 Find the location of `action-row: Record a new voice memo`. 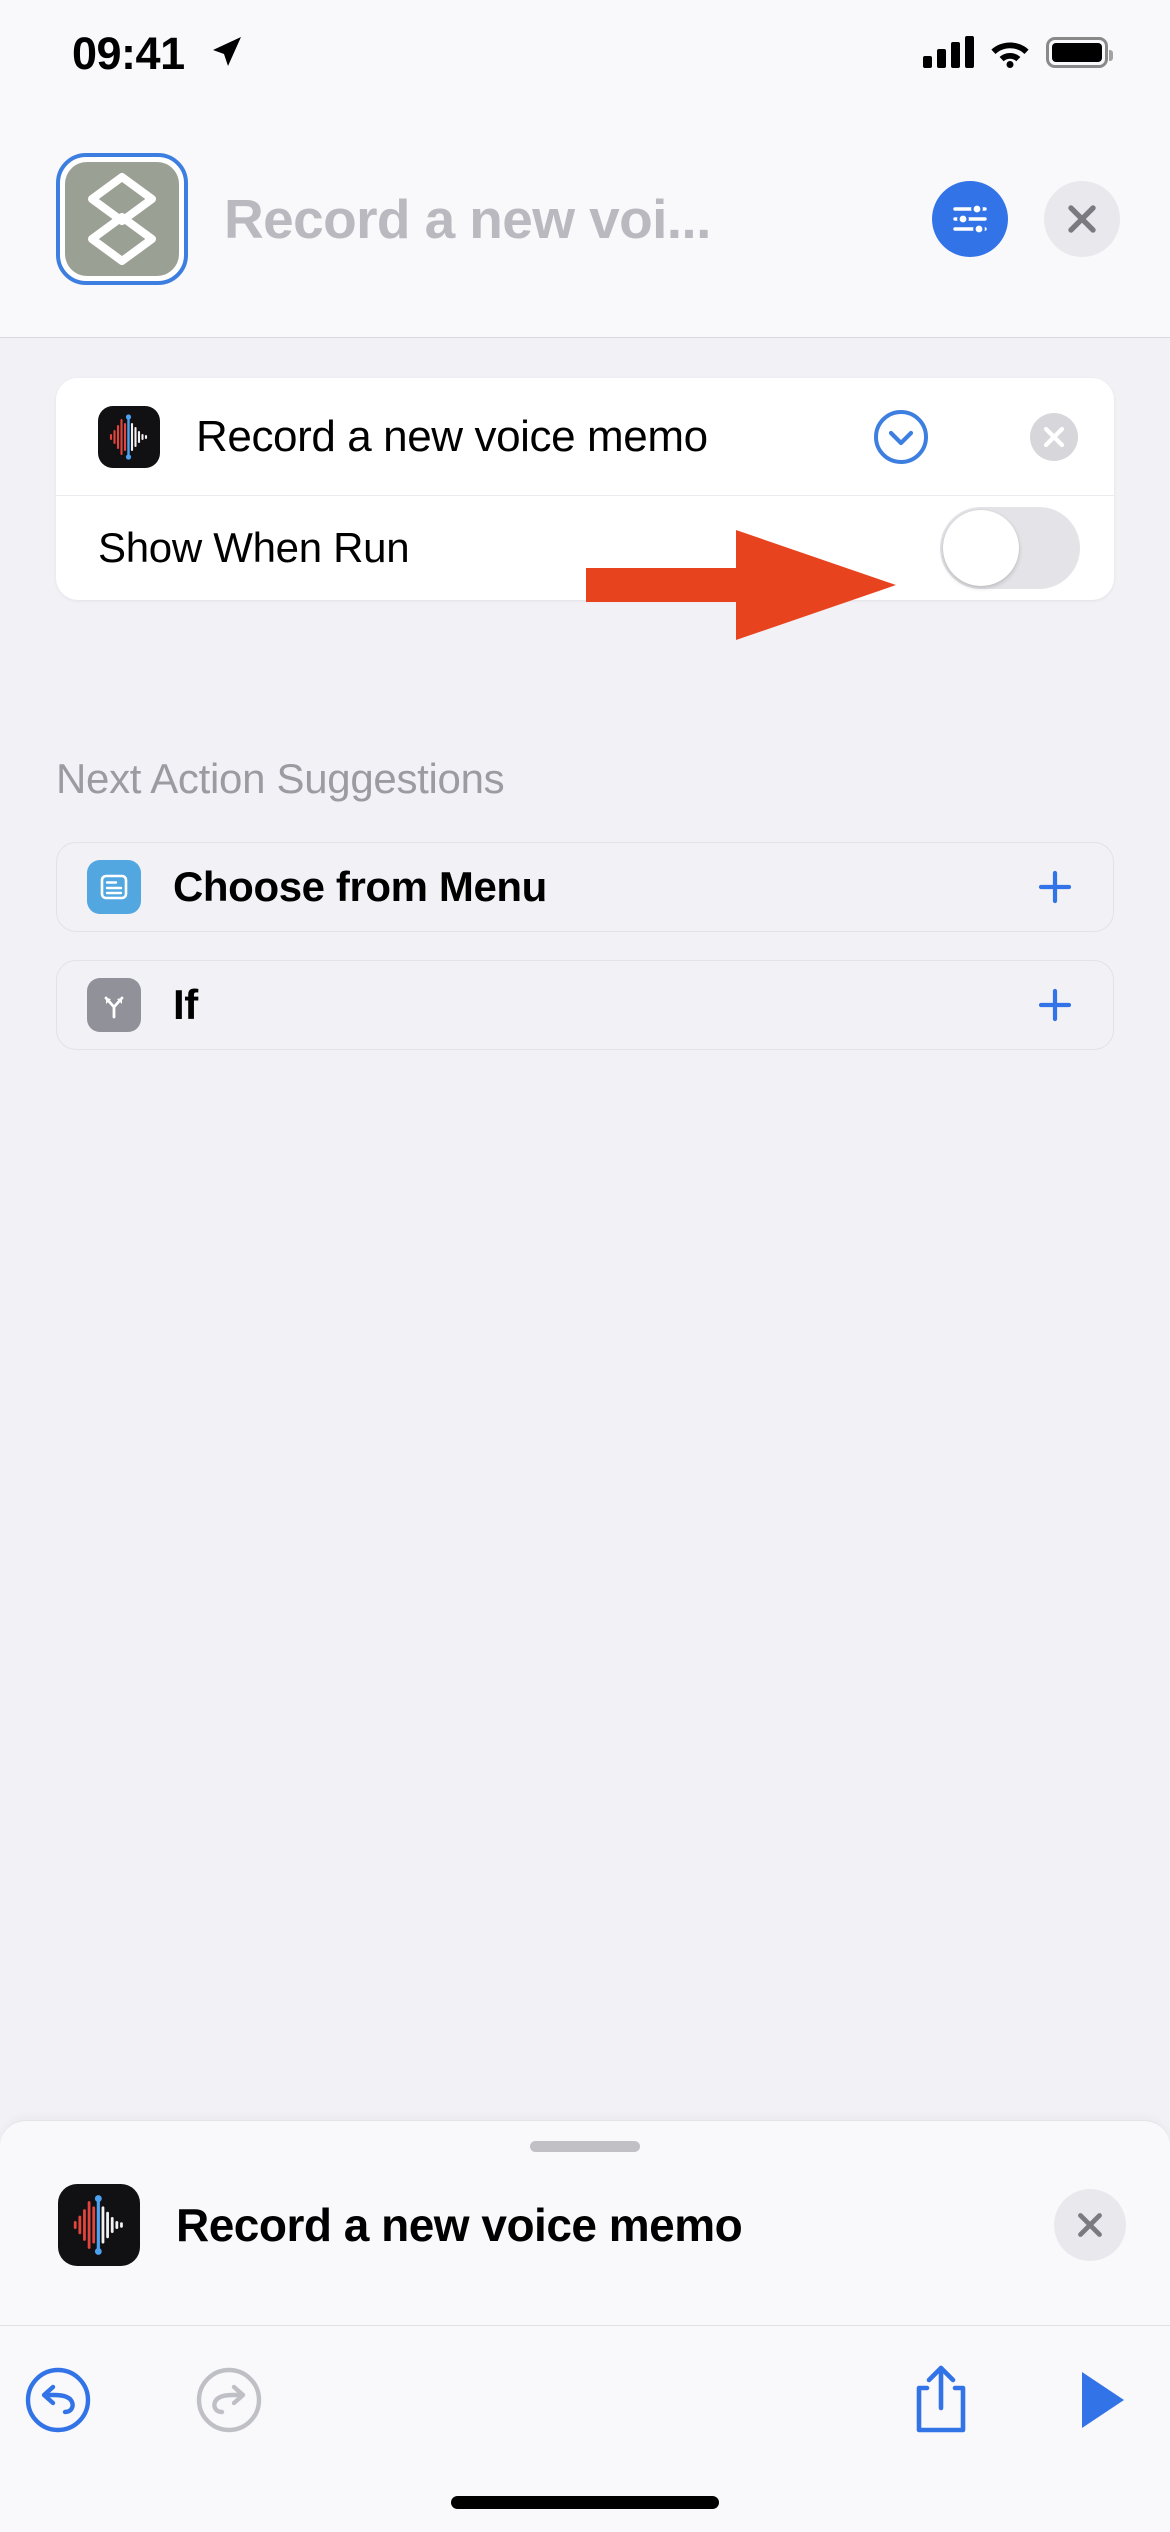

action-row: Record a new voice memo is located at coordinates (585, 437).